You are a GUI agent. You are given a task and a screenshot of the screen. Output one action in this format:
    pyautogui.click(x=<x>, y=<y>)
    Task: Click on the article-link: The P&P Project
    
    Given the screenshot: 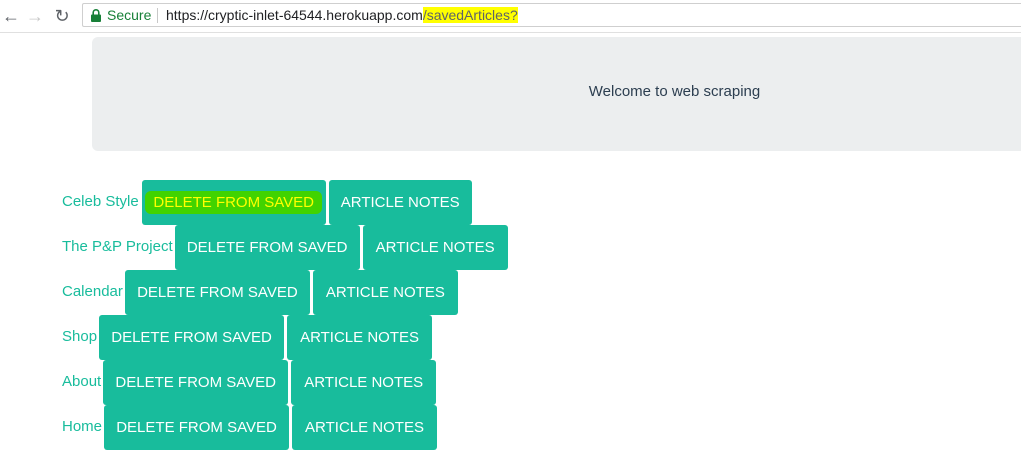 What is the action you would take?
    pyautogui.click(x=117, y=246)
    